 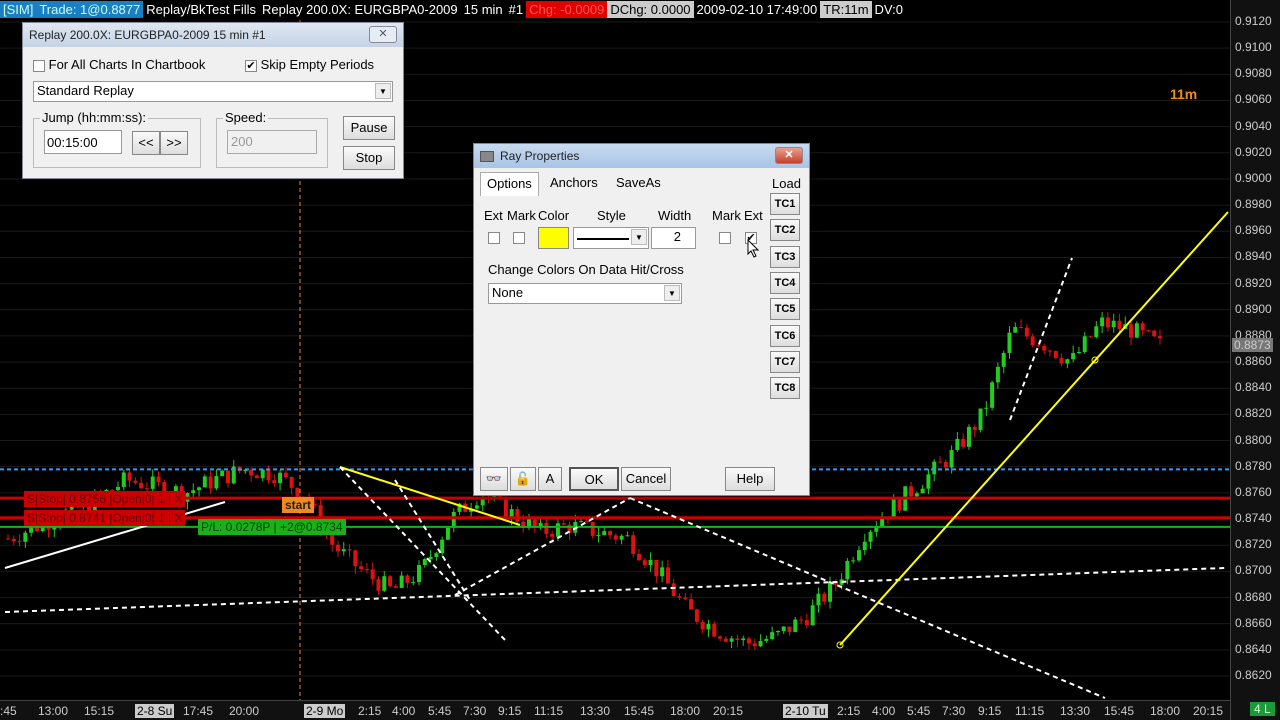 What do you see at coordinates (585, 293) in the screenshot?
I see `change-colors-select: None ▼` at bounding box center [585, 293].